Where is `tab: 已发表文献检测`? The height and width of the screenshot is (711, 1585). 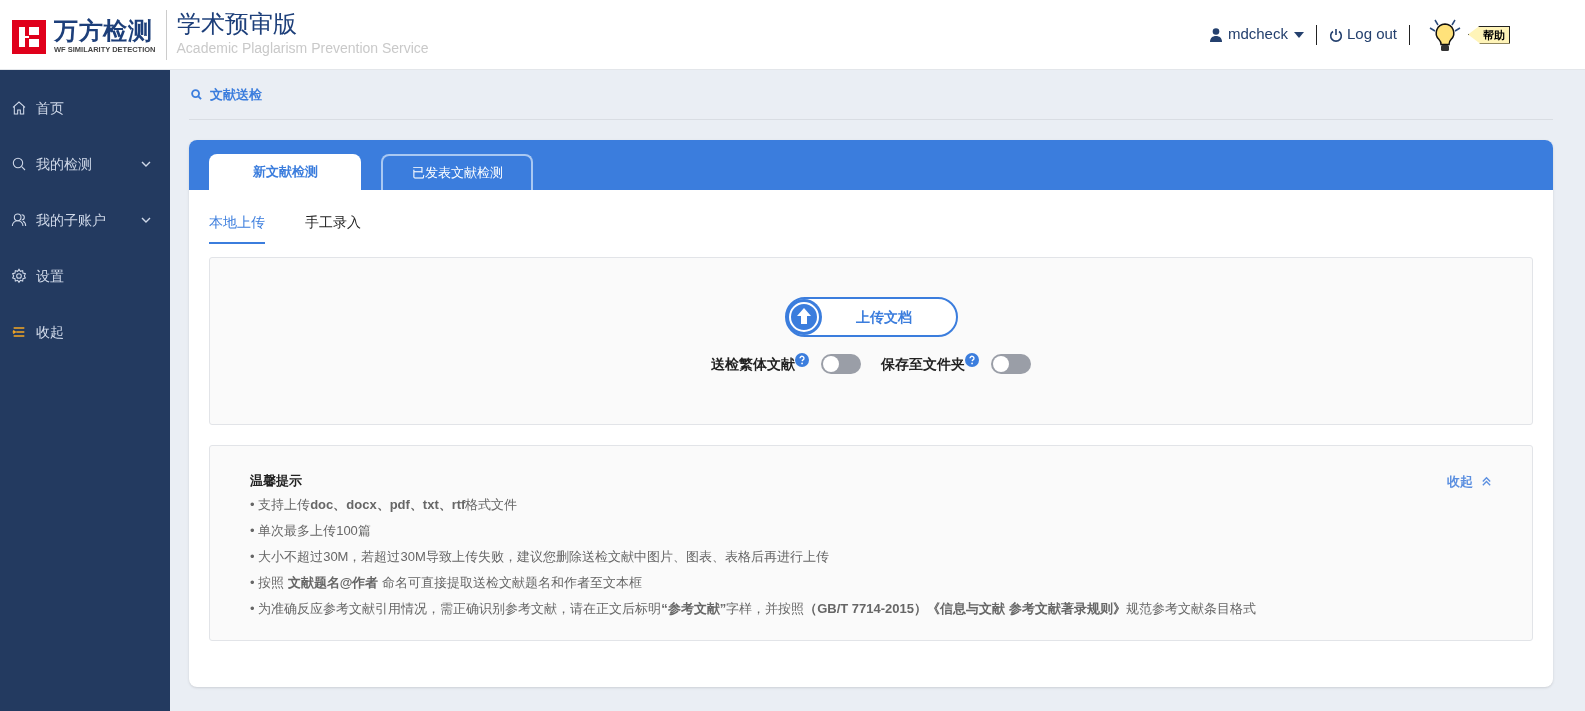 tab: 已发表文献检测 is located at coordinates (457, 172).